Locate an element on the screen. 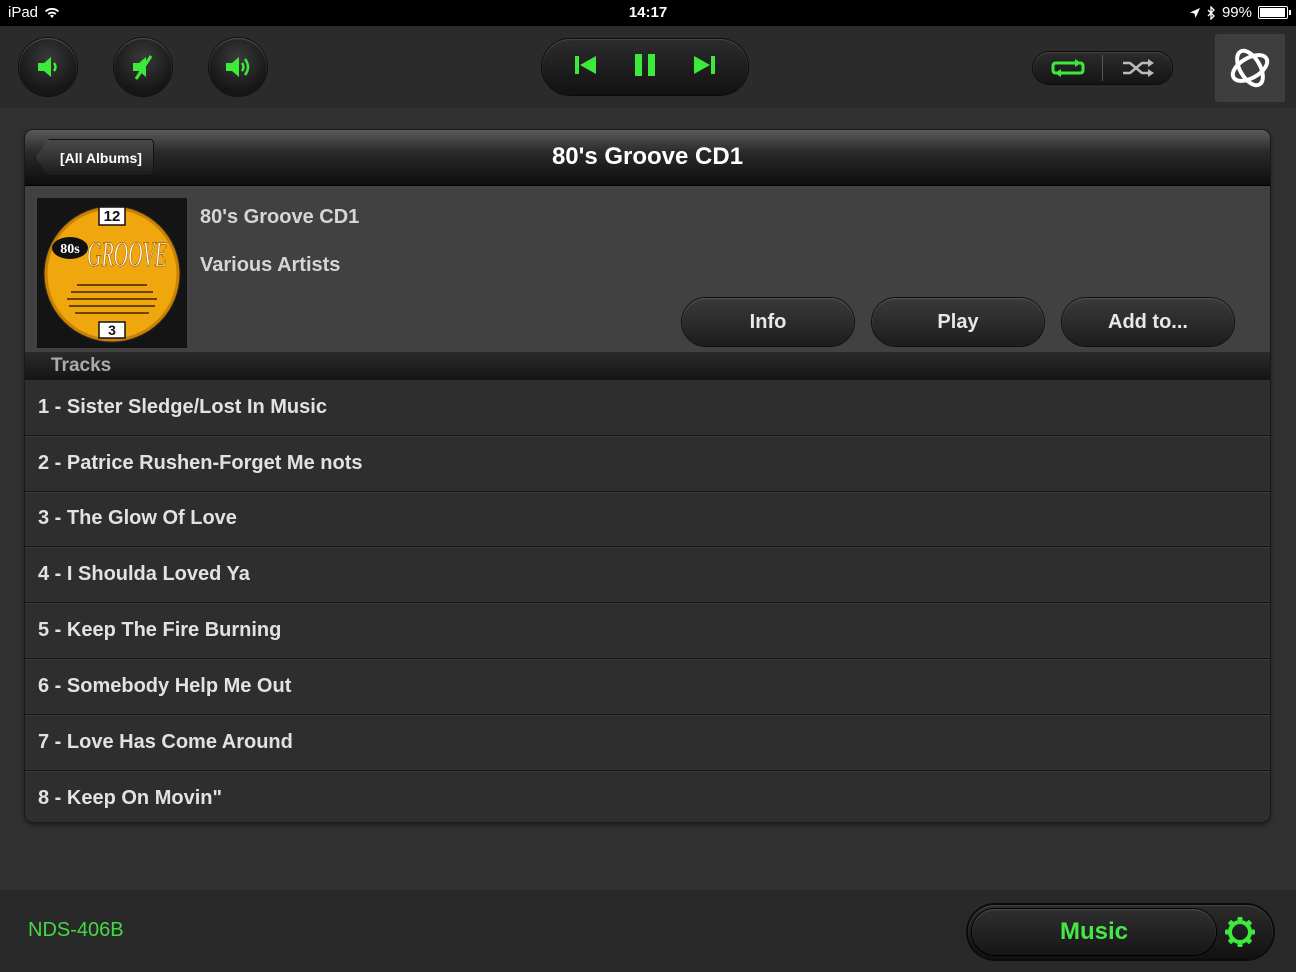 Image resolution: width=1296 pixels, height=972 pixels. status-bar: iPad 14:17 99% is located at coordinates (648, 13).